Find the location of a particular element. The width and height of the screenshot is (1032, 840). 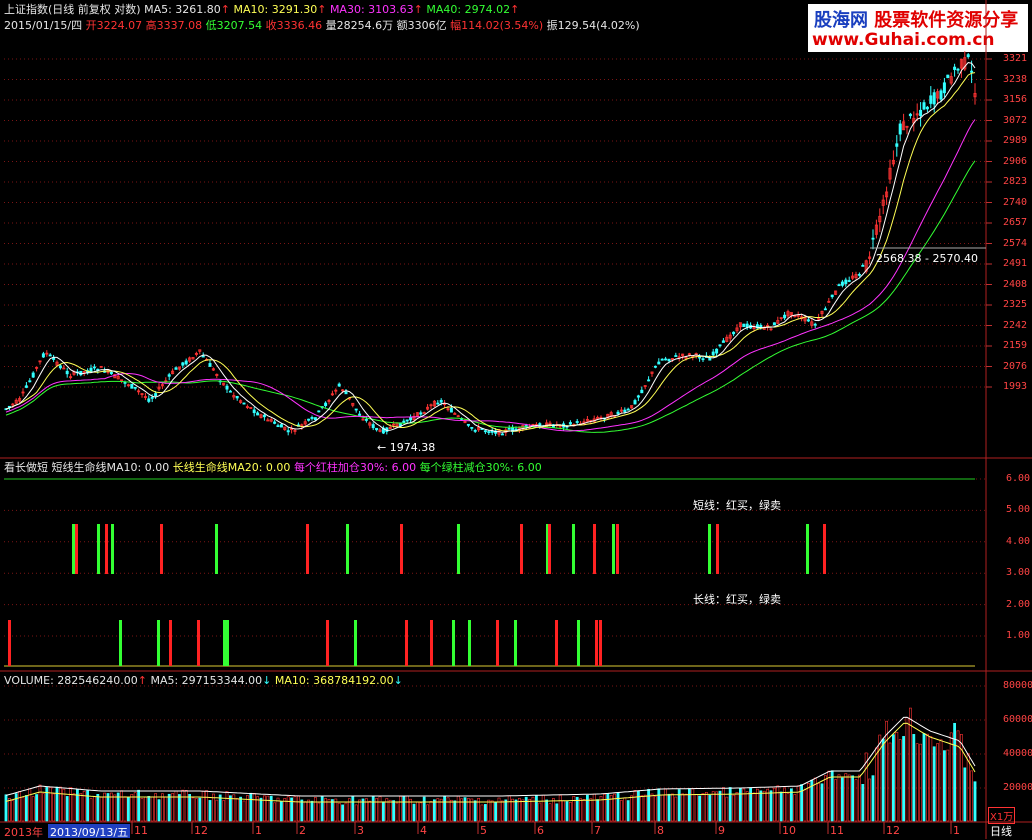

price-tick-label: 2242 is located at coordinates (1015, 325).